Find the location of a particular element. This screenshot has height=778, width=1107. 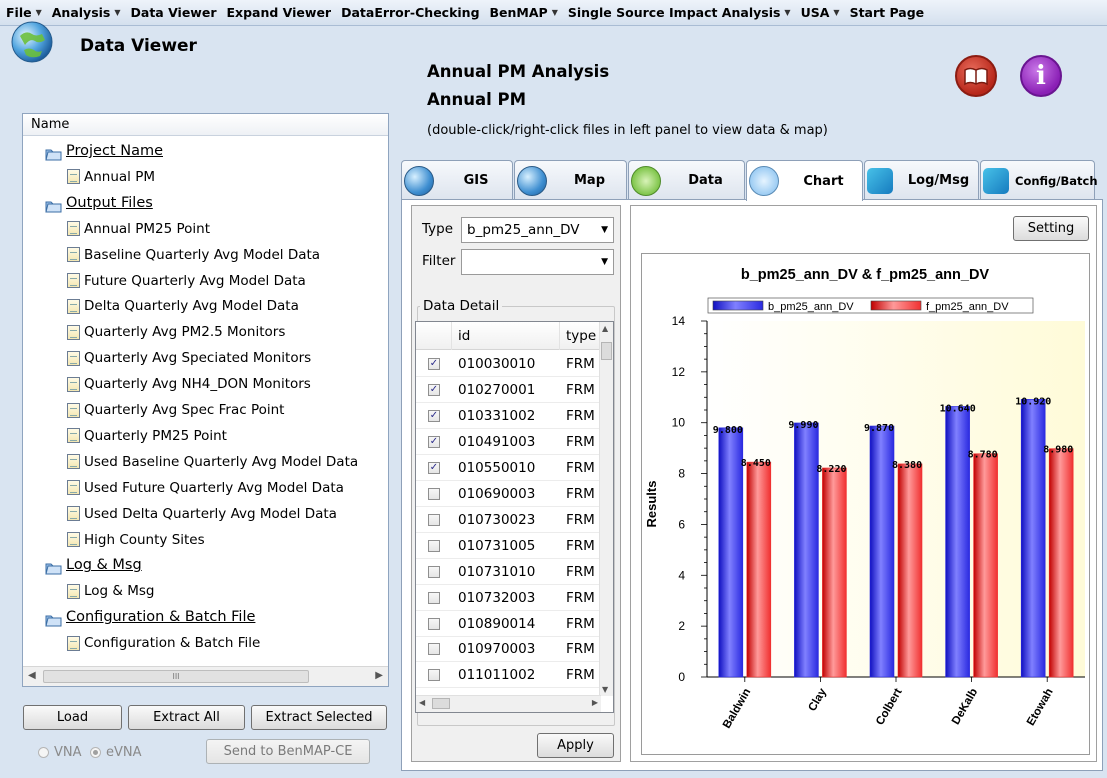

grid-scroll-thumb is located at coordinates (606, 351).